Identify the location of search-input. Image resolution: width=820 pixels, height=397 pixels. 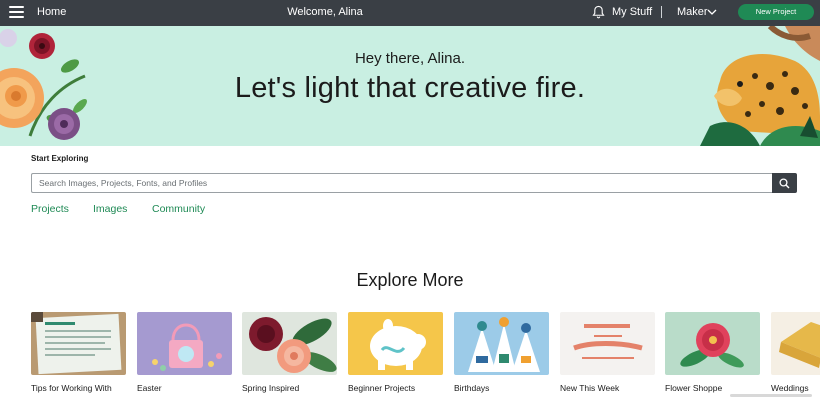
(402, 183).